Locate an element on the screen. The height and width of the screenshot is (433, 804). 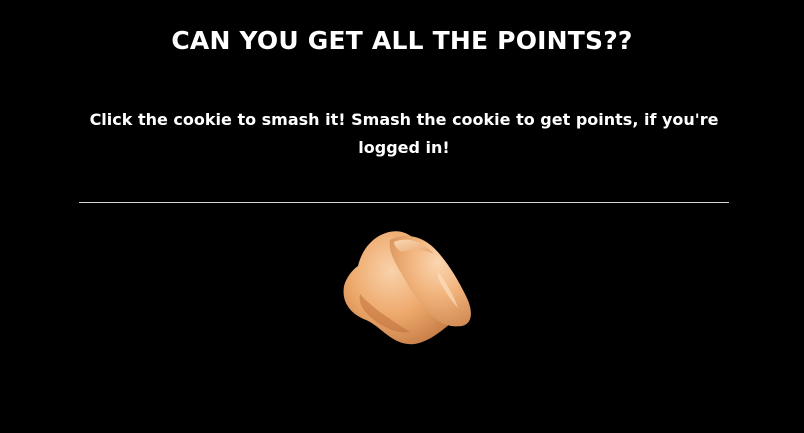
fortune-cookie-icon is located at coordinates (407, 288).